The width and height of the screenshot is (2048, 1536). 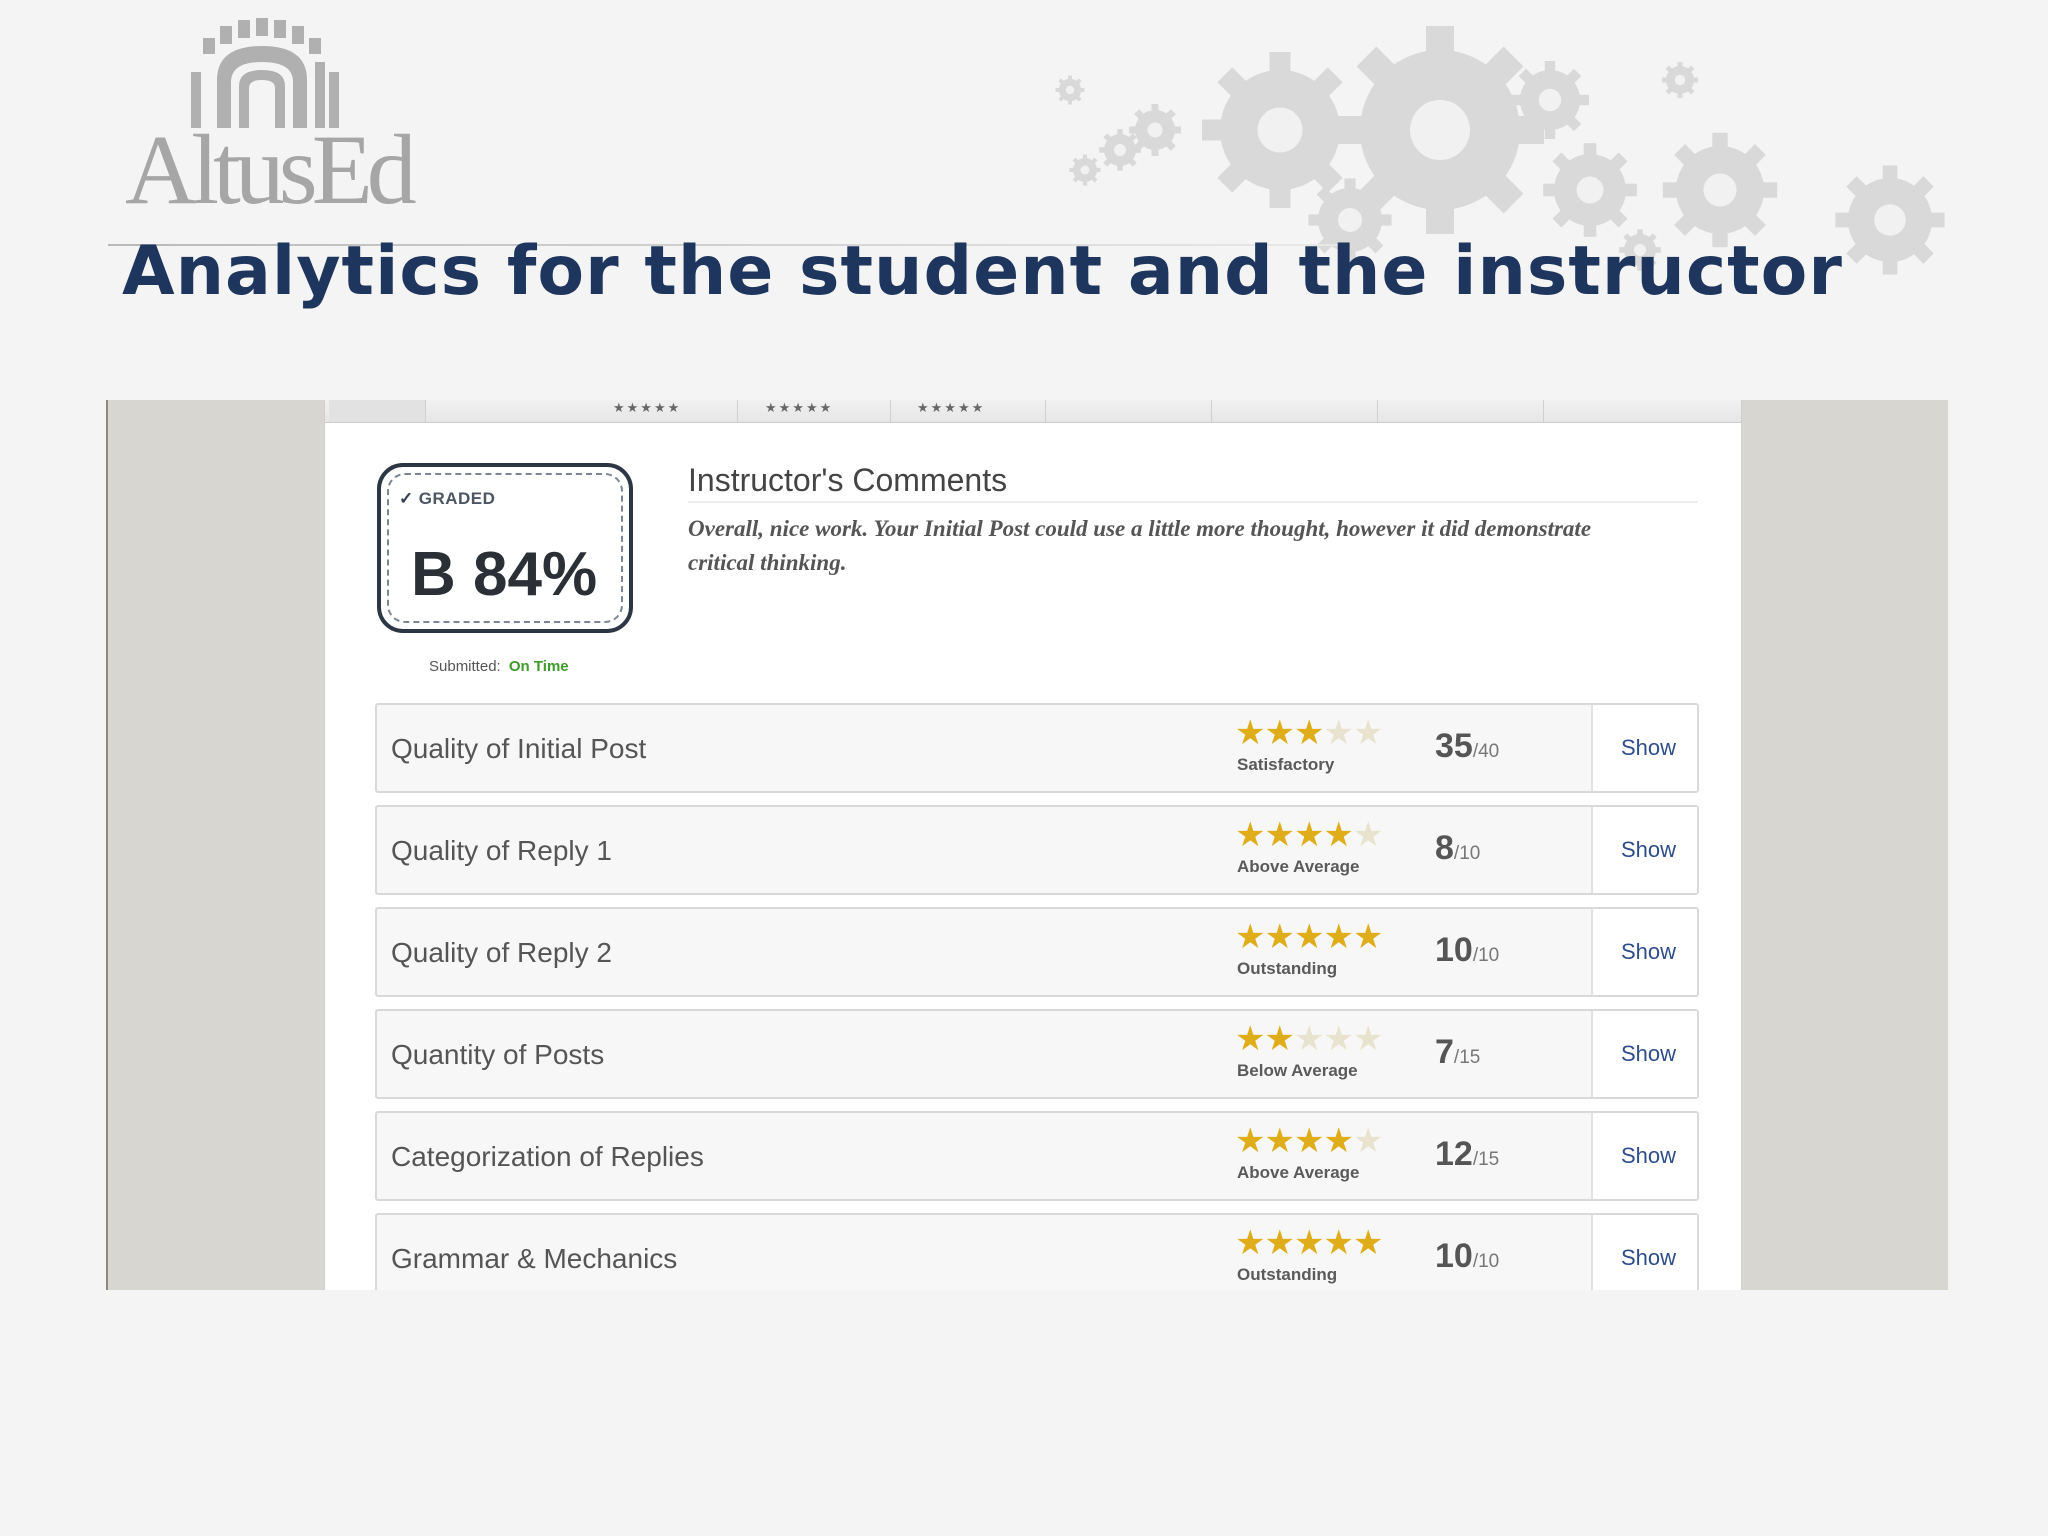 I want to click on mini-stars-2: ★★★★★, so click(x=799, y=407).